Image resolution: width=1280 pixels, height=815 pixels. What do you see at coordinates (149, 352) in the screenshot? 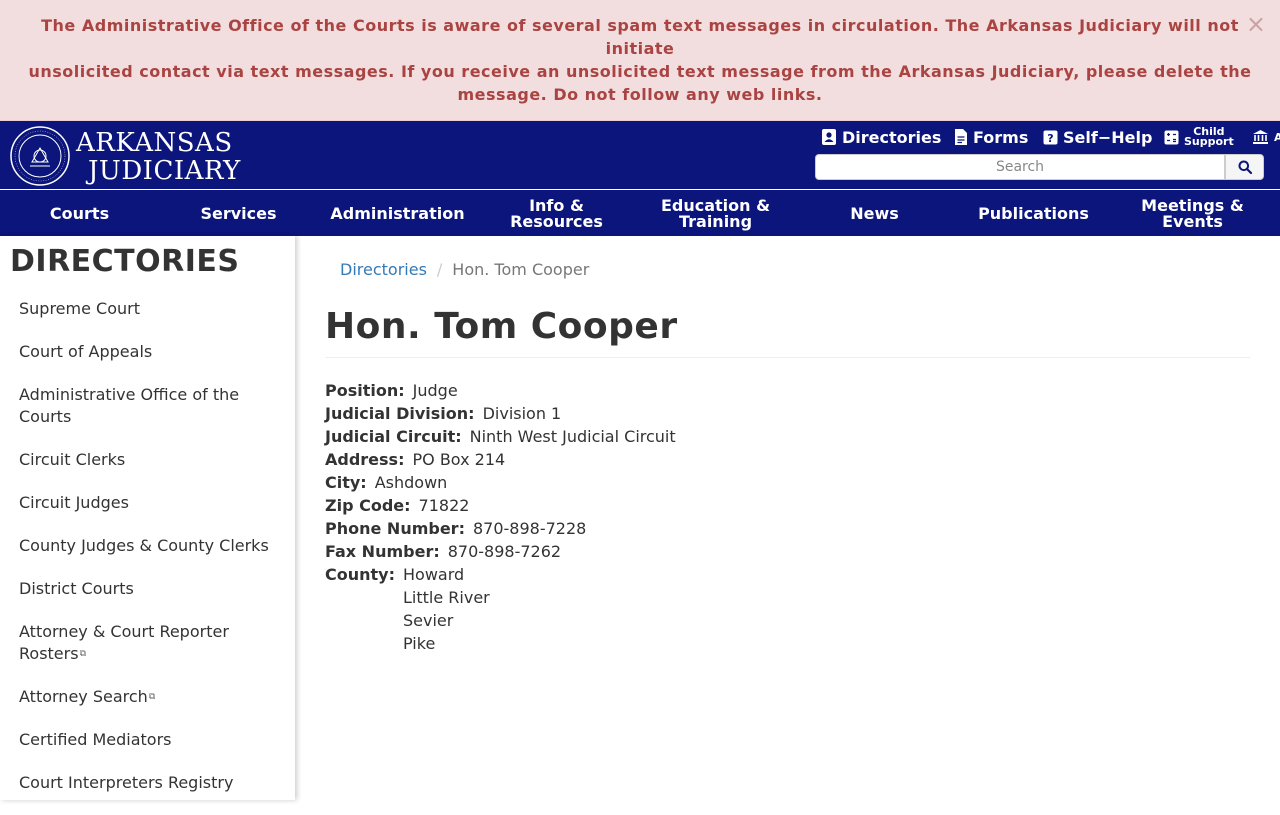
I see `sidebar-item-court-of-appeals: Court of Appeals` at bounding box center [149, 352].